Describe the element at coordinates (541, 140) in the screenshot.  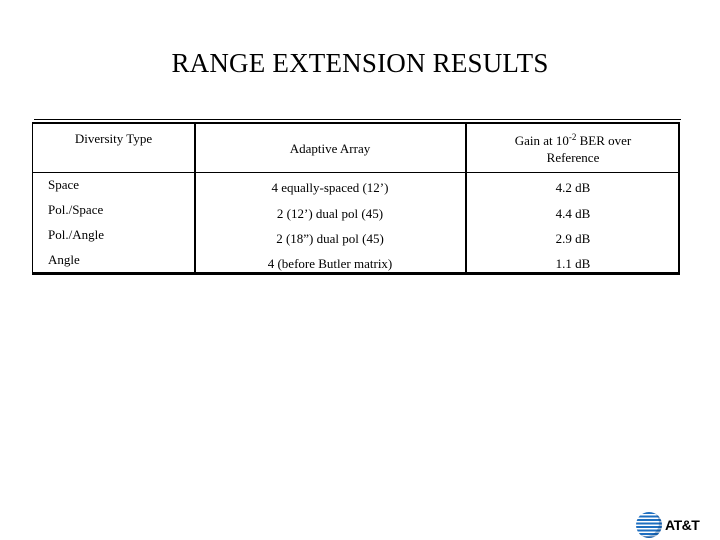
I see `header-gain-prefix: Gain at 10` at that location.